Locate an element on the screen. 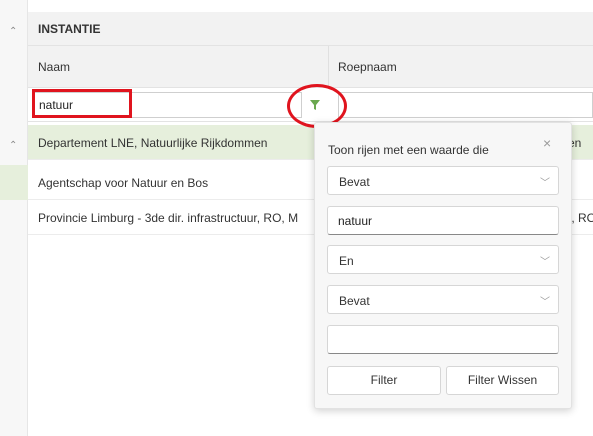 The height and width of the screenshot is (436, 593). close-icon: × is located at coordinates (547, 143).